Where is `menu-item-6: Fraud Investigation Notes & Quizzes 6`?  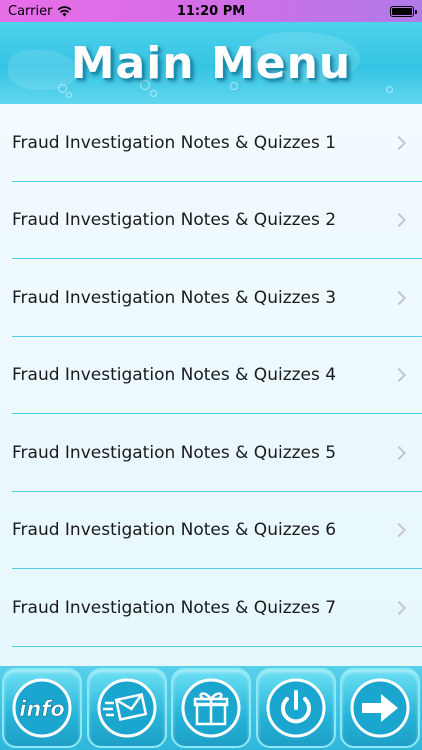 menu-item-6: Fraud Investigation Notes & Quizzes 6 is located at coordinates (211, 531).